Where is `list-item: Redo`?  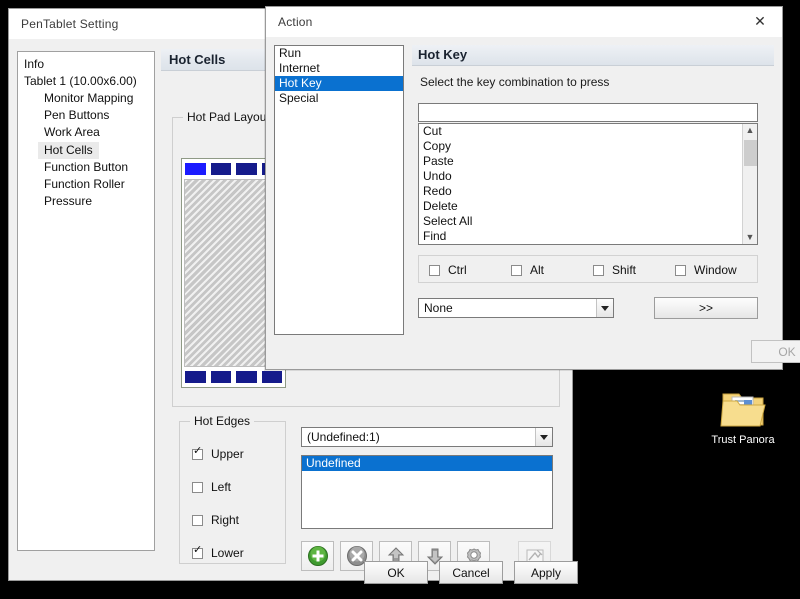
list-item: Redo is located at coordinates (588, 191).